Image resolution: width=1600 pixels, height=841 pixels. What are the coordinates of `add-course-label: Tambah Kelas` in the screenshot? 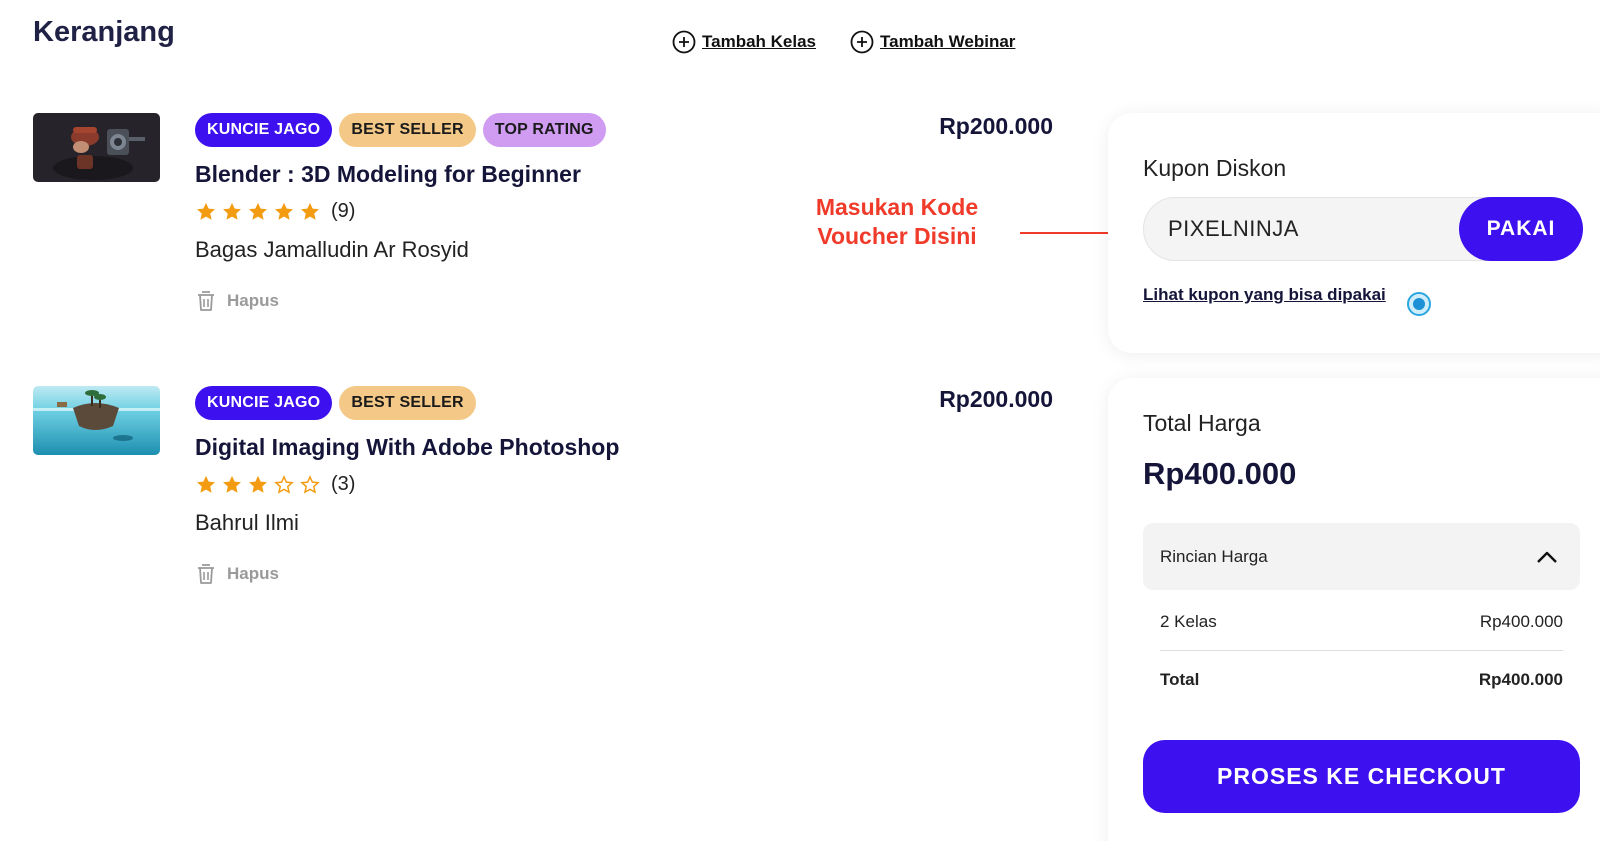 It's located at (759, 41).